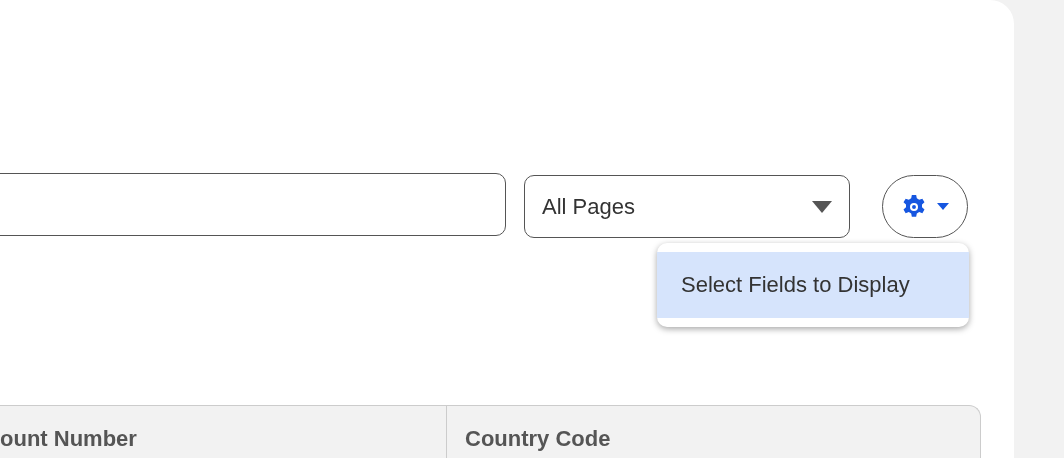 The width and height of the screenshot is (1064, 458). What do you see at coordinates (223, 432) in the screenshot?
I see `column-header: ount Number` at bounding box center [223, 432].